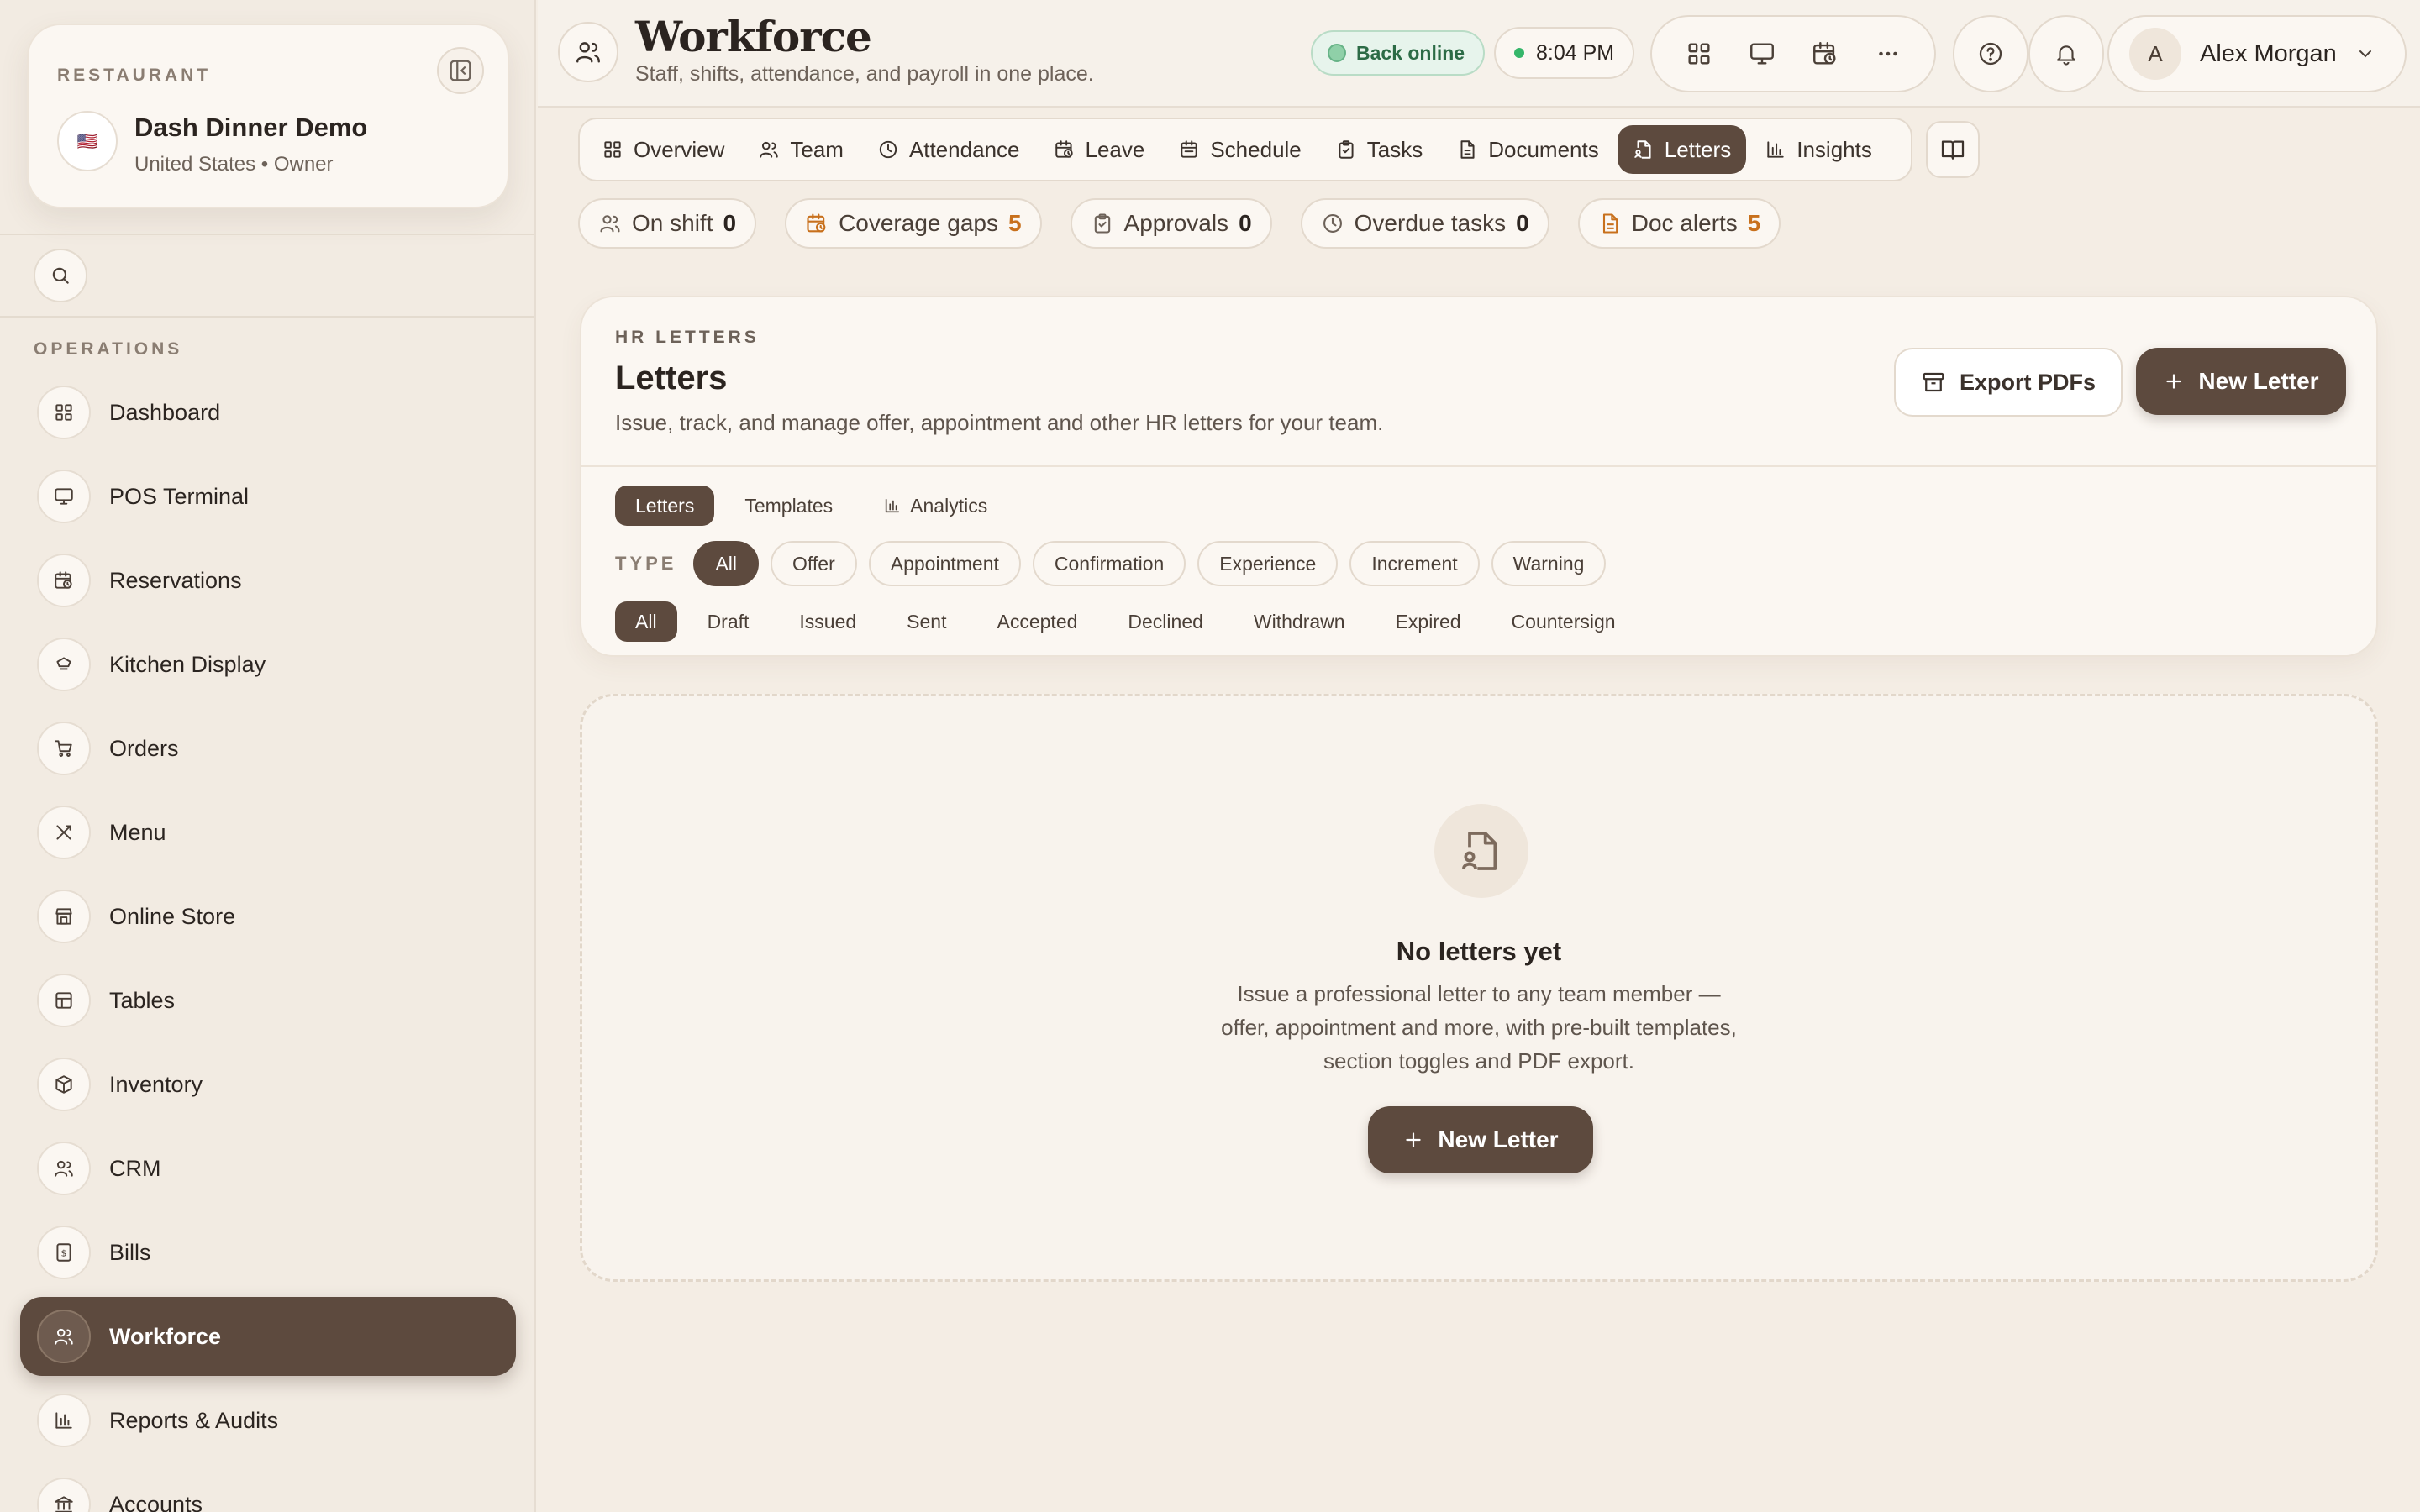  What do you see at coordinates (268, 1488) in the screenshot?
I see `sidebar-item-accounts: Accounts` at bounding box center [268, 1488].